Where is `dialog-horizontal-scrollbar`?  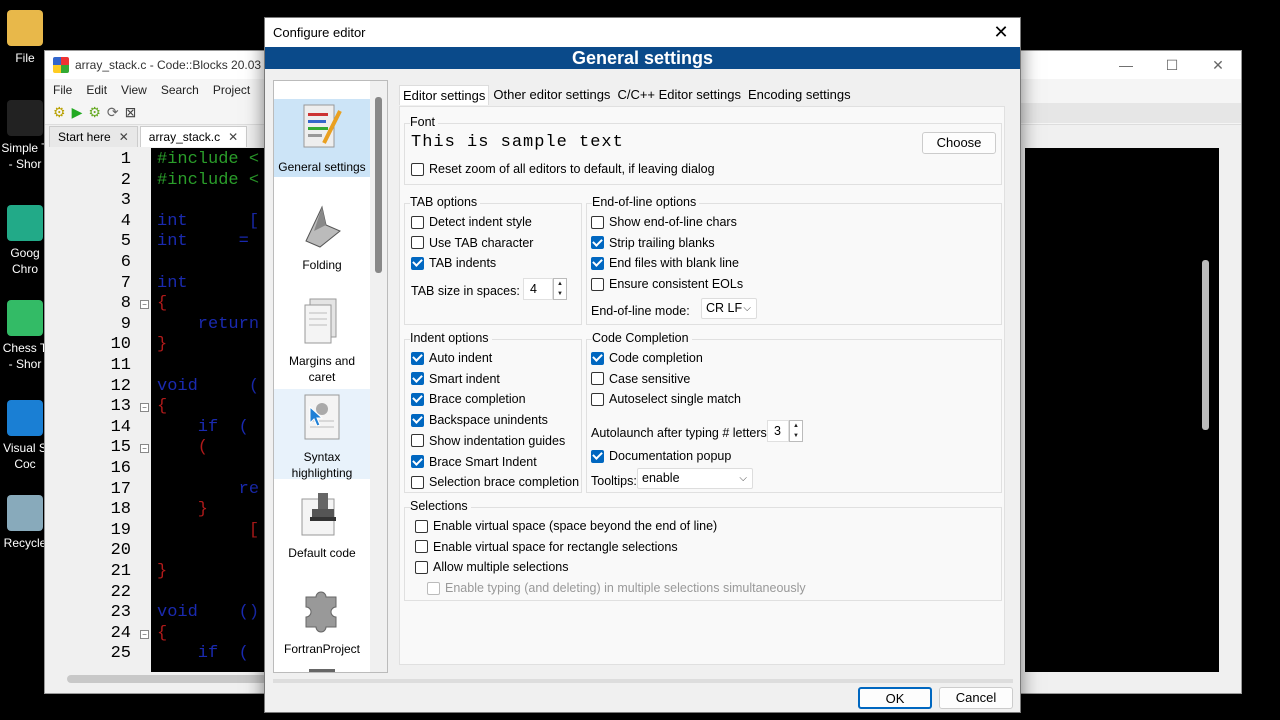 dialog-horizontal-scrollbar is located at coordinates (643, 681).